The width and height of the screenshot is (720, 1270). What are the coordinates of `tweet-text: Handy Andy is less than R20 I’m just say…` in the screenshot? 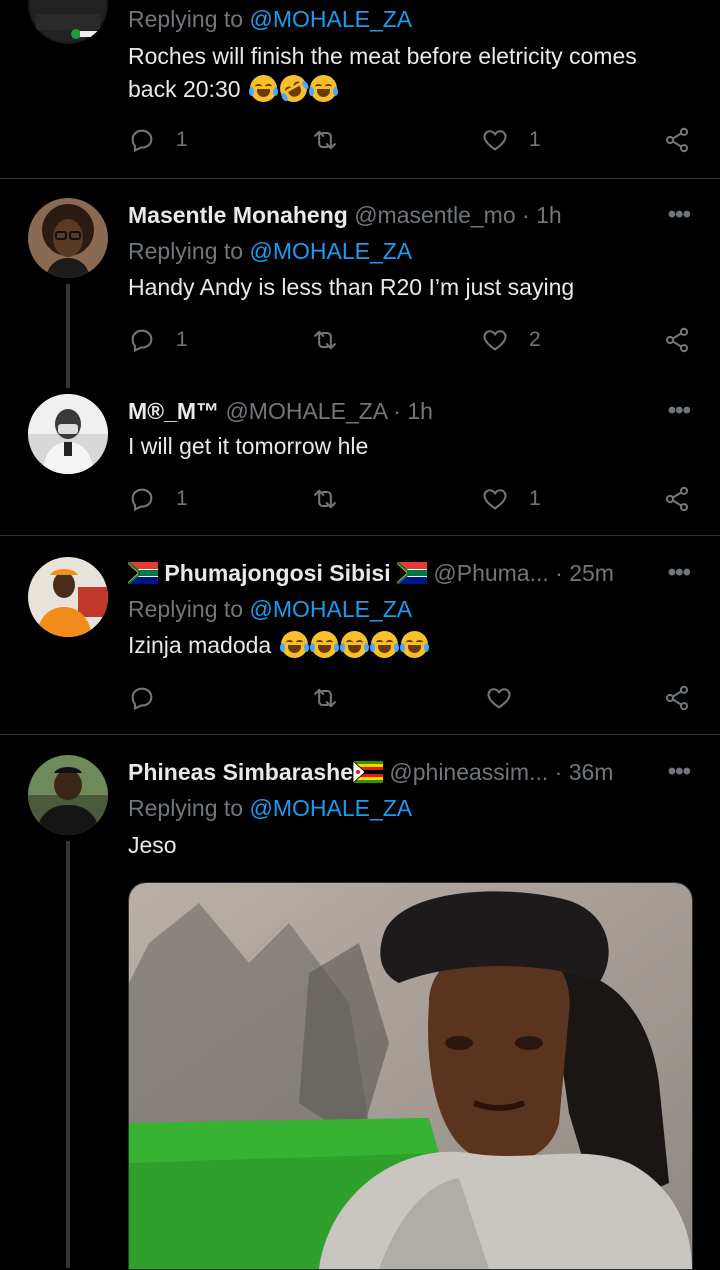 It's located at (351, 287).